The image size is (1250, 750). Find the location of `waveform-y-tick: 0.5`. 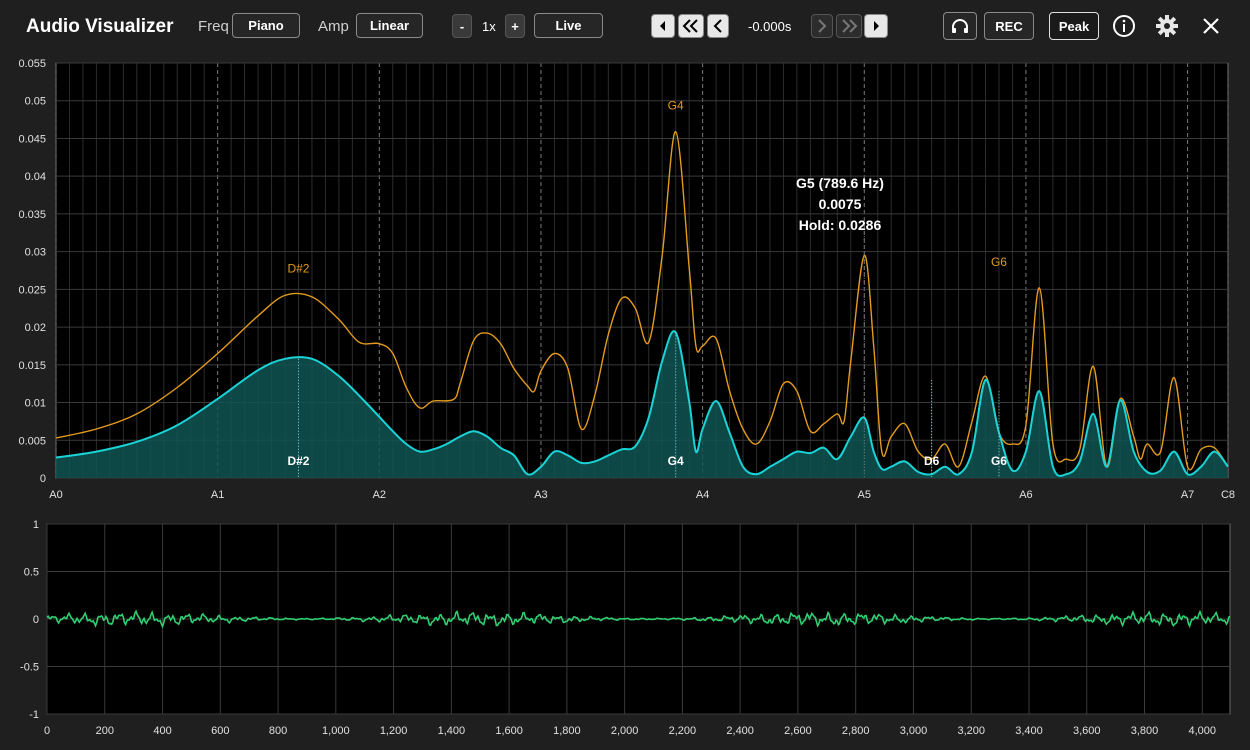

waveform-y-tick: 0.5 is located at coordinates (31, 573).